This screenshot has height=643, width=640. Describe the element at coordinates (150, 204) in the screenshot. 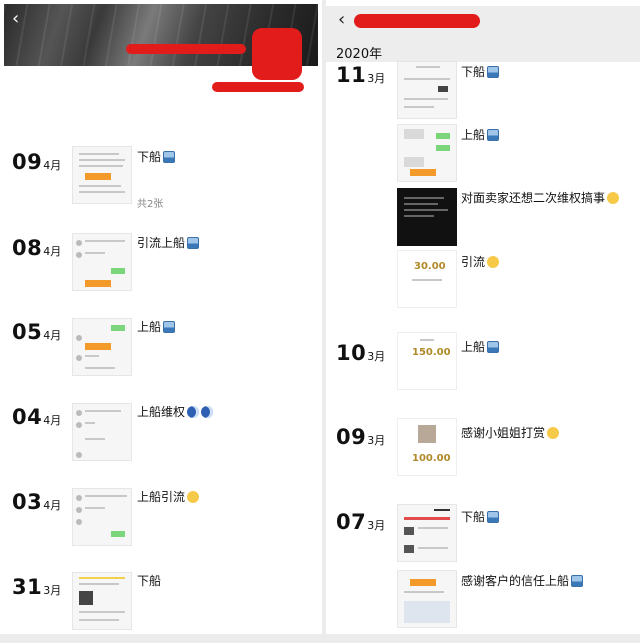

I see `image-count: 共2张` at that location.